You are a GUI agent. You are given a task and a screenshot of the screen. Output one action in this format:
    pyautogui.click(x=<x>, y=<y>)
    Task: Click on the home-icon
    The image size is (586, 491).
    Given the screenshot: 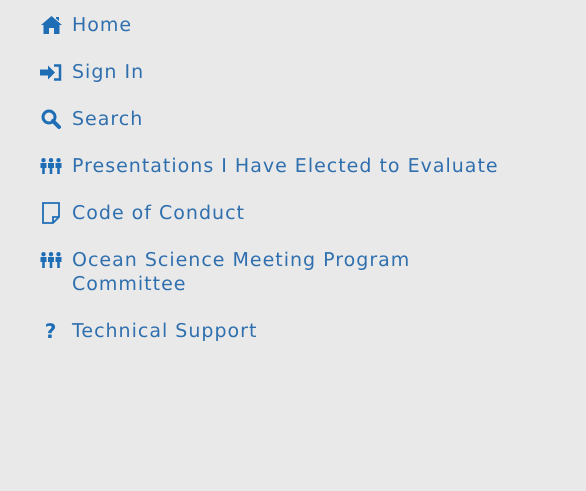 What is the action you would take?
    pyautogui.click(x=51, y=25)
    